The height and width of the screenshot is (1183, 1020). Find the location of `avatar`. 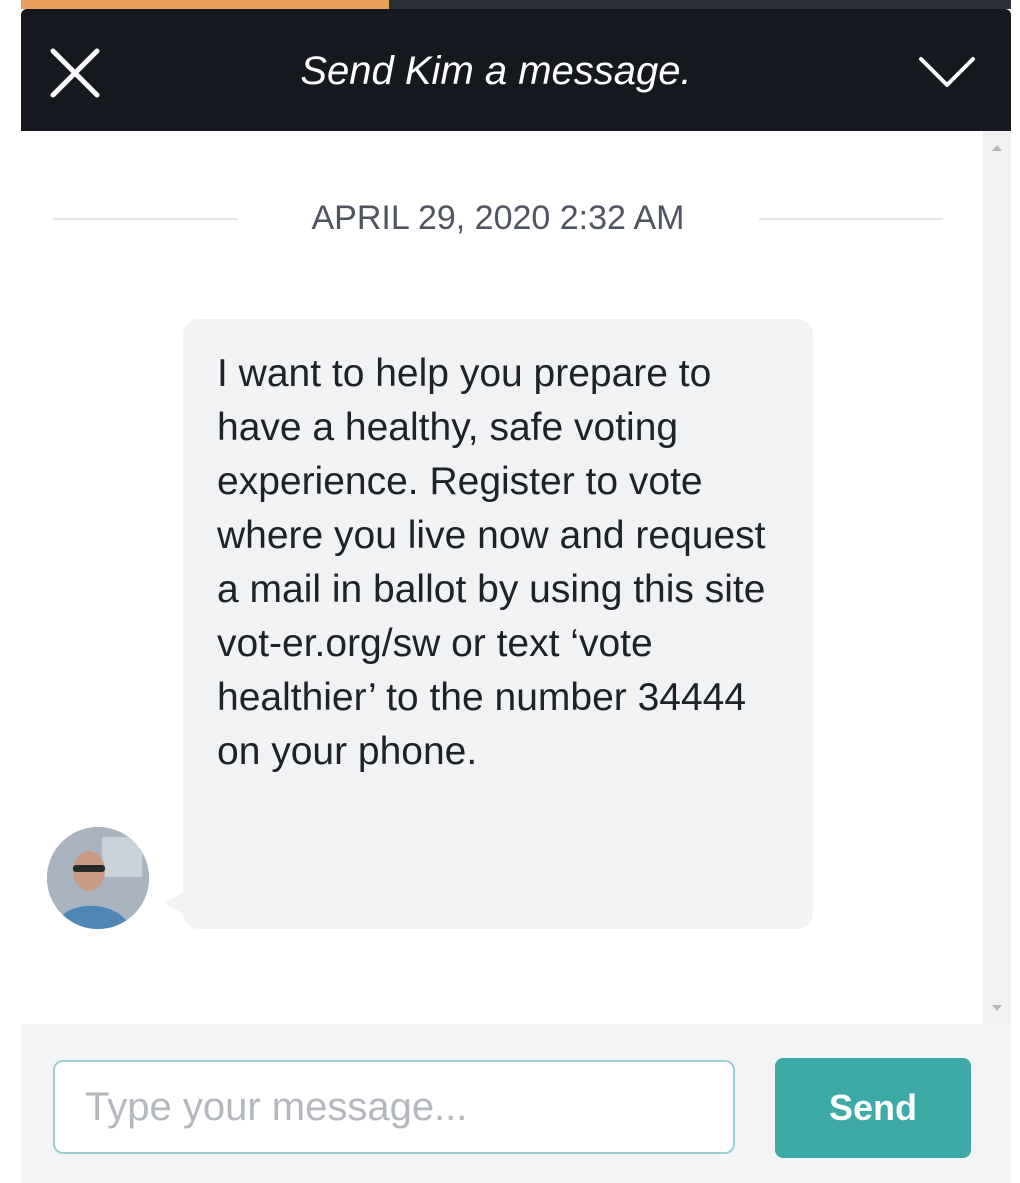

avatar is located at coordinates (98, 878).